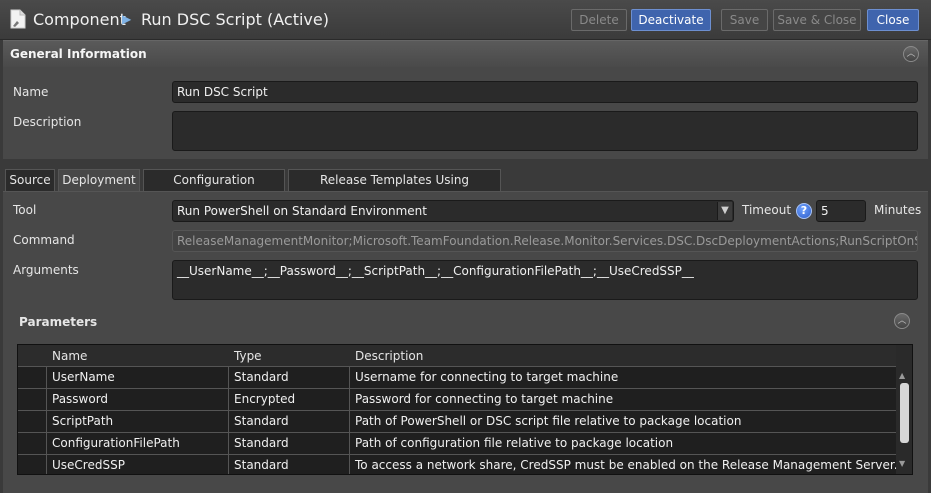 This screenshot has height=493, width=931. Describe the element at coordinates (248, 356) in the screenshot. I see `column-header-type: Type` at that location.